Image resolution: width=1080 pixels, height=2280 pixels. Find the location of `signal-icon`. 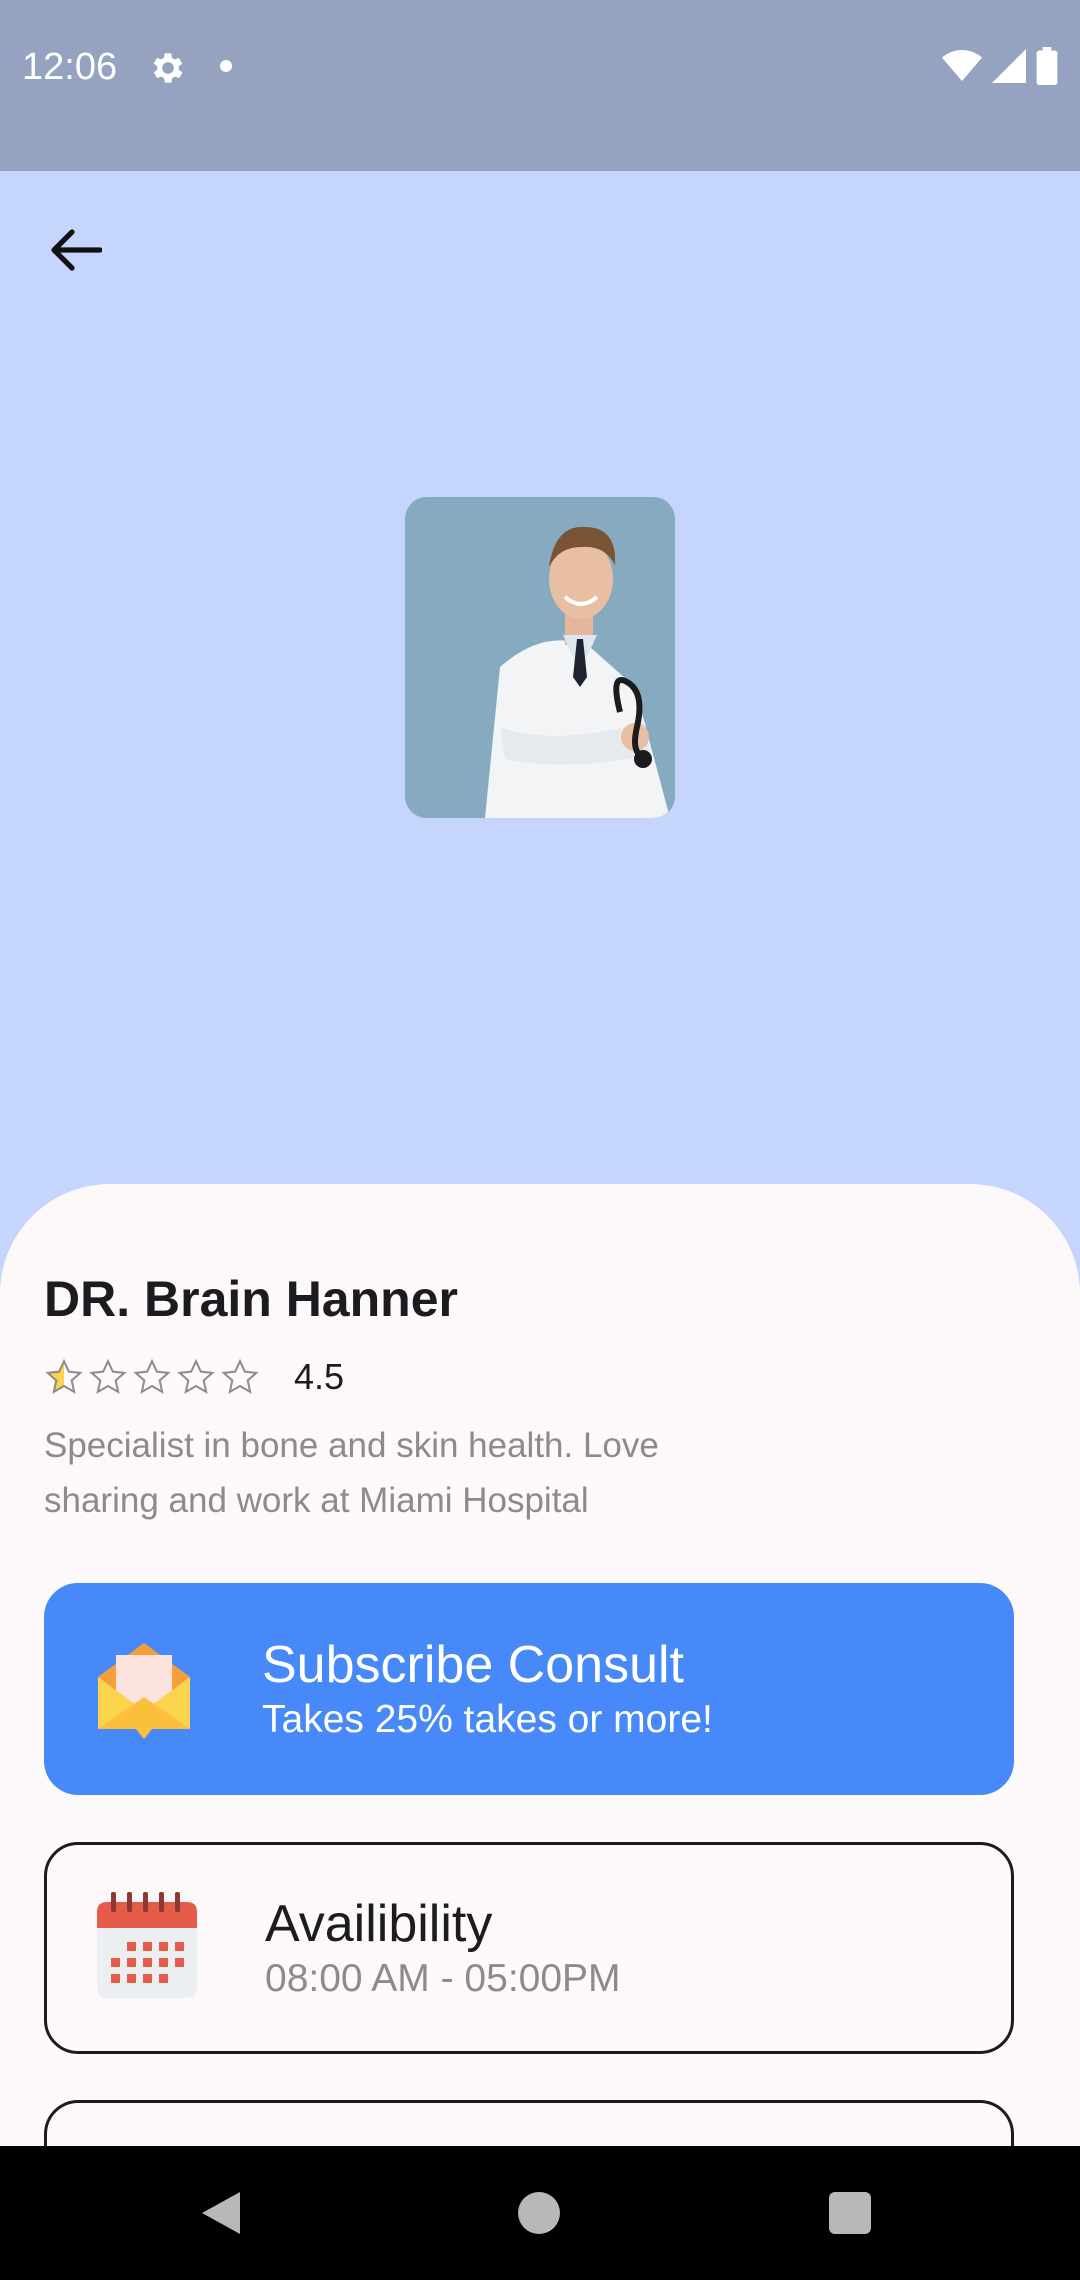

signal-icon is located at coordinates (1009, 66).